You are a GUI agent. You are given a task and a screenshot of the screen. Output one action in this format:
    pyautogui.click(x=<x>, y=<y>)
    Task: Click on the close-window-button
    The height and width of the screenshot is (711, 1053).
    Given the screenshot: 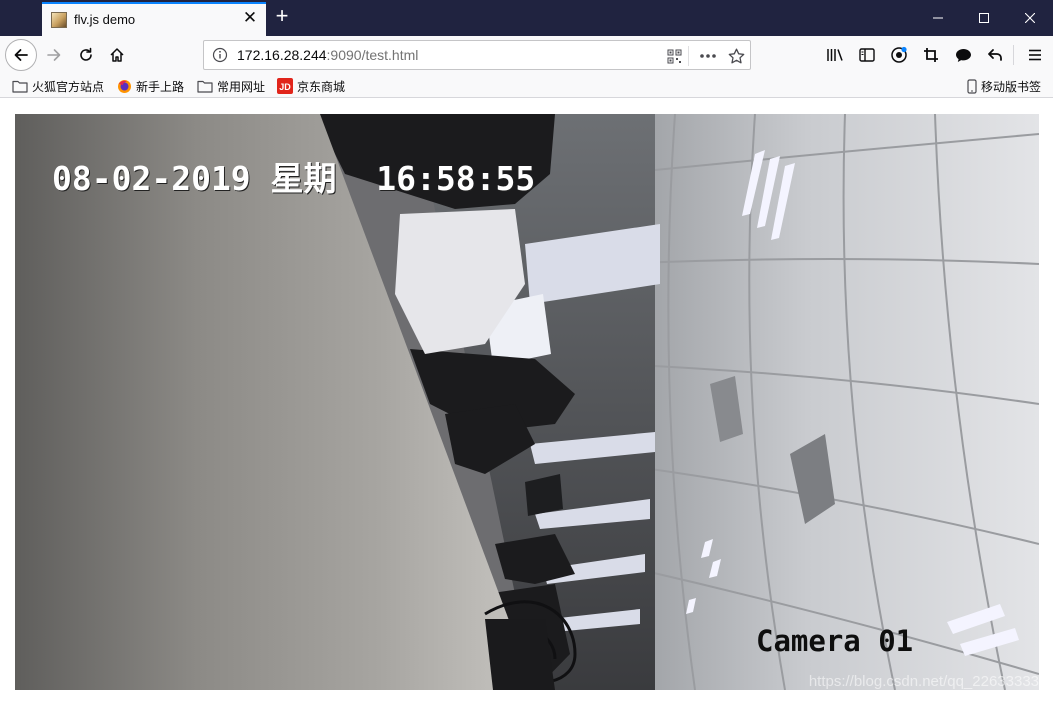 What is the action you would take?
    pyautogui.click(x=1030, y=18)
    